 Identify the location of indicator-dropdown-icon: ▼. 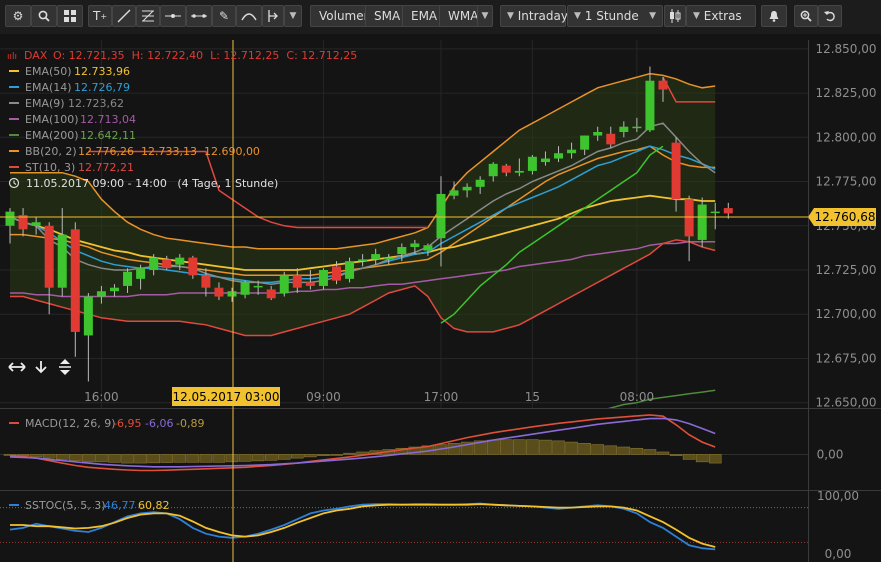
(485, 16).